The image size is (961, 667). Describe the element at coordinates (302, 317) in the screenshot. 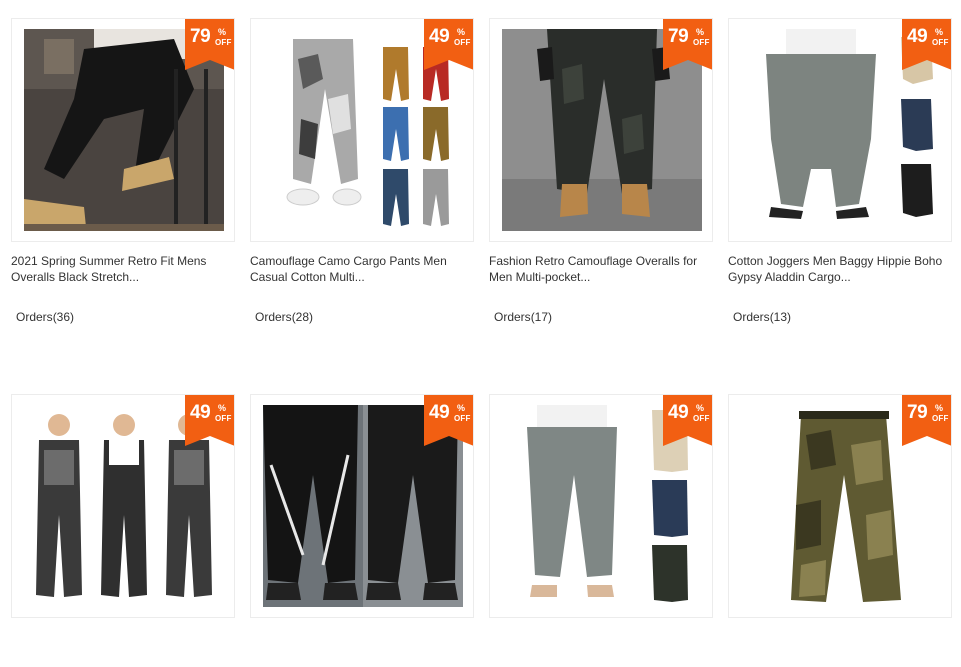

I see `orders-number: (28)` at that location.